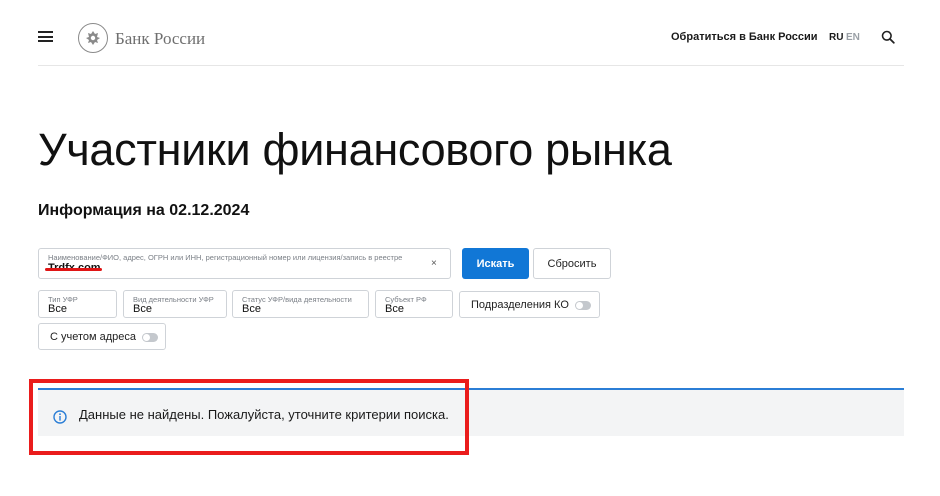  Describe the element at coordinates (160, 39) in the screenshot. I see `logo-text: Банк России` at that location.